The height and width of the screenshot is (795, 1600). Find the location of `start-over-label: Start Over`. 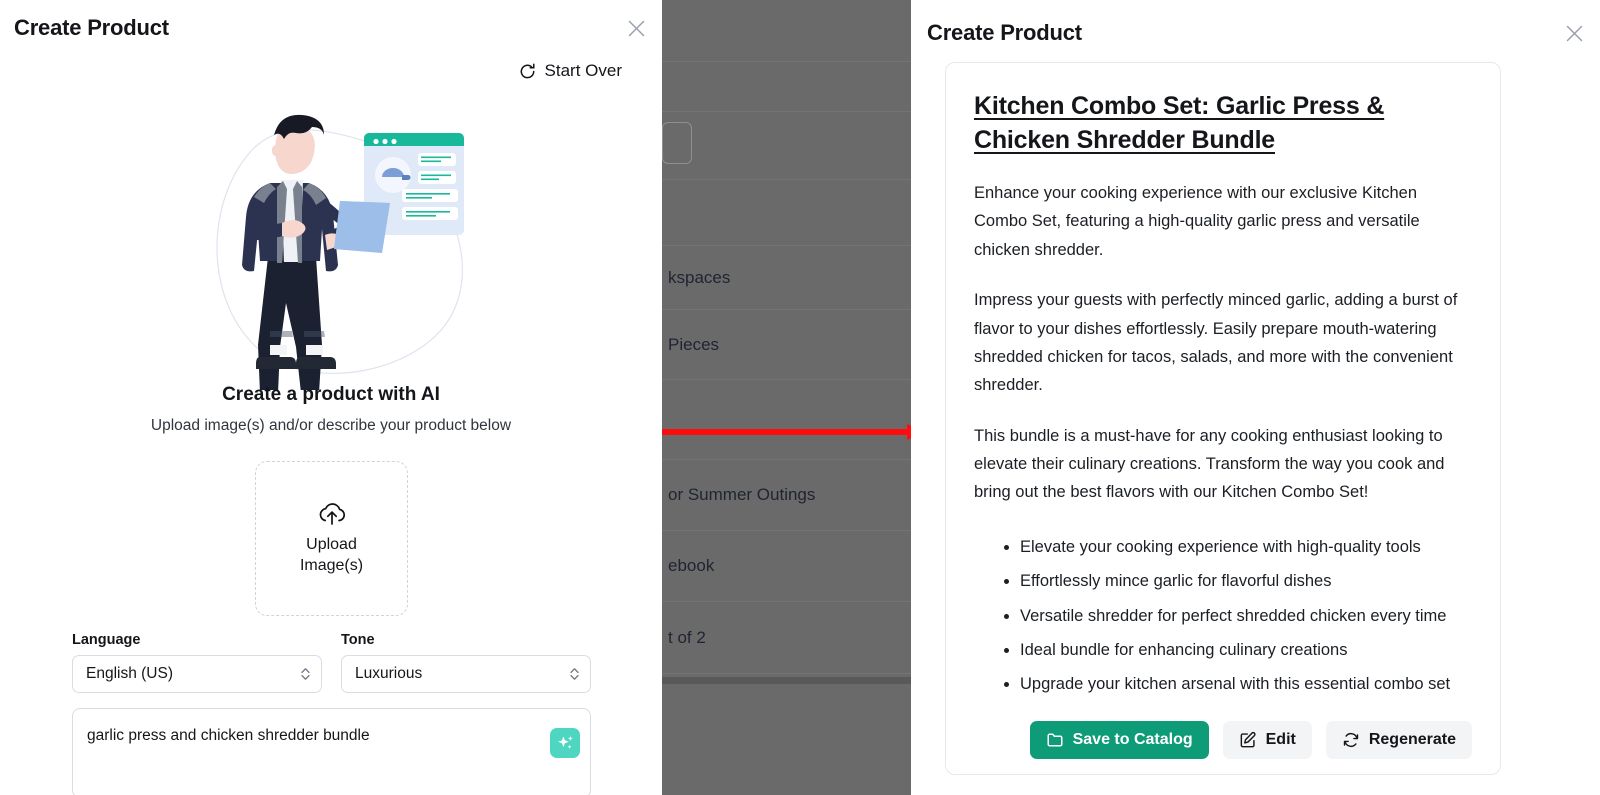

start-over-label: Start Over is located at coordinates (583, 70).